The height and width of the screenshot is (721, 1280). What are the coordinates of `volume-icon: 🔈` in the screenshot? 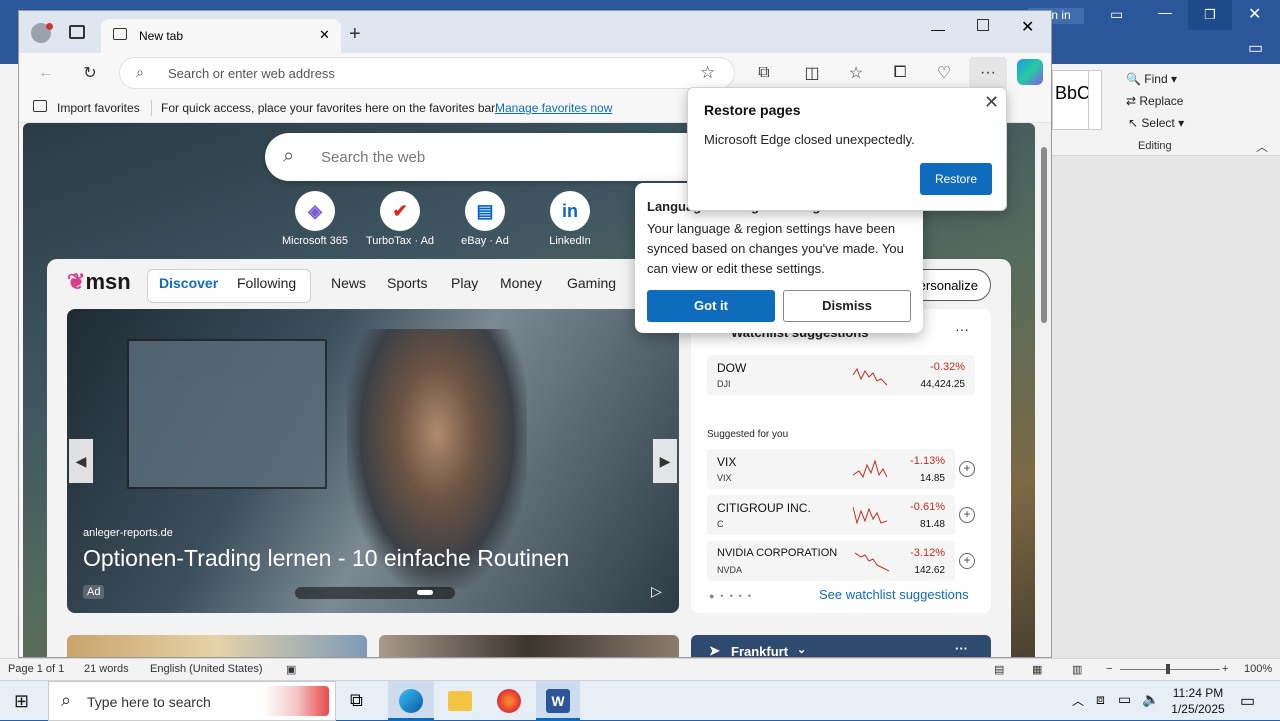 It's located at (1150, 699).